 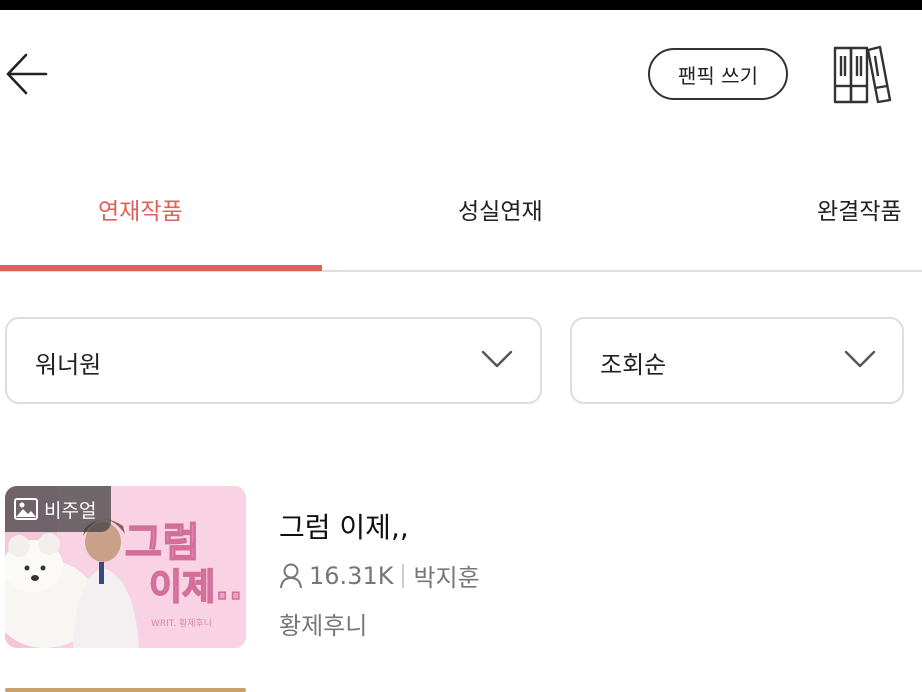 What do you see at coordinates (195, 587) in the screenshot?
I see `thumb-text-line2: 이제..` at bounding box center [195, 587].